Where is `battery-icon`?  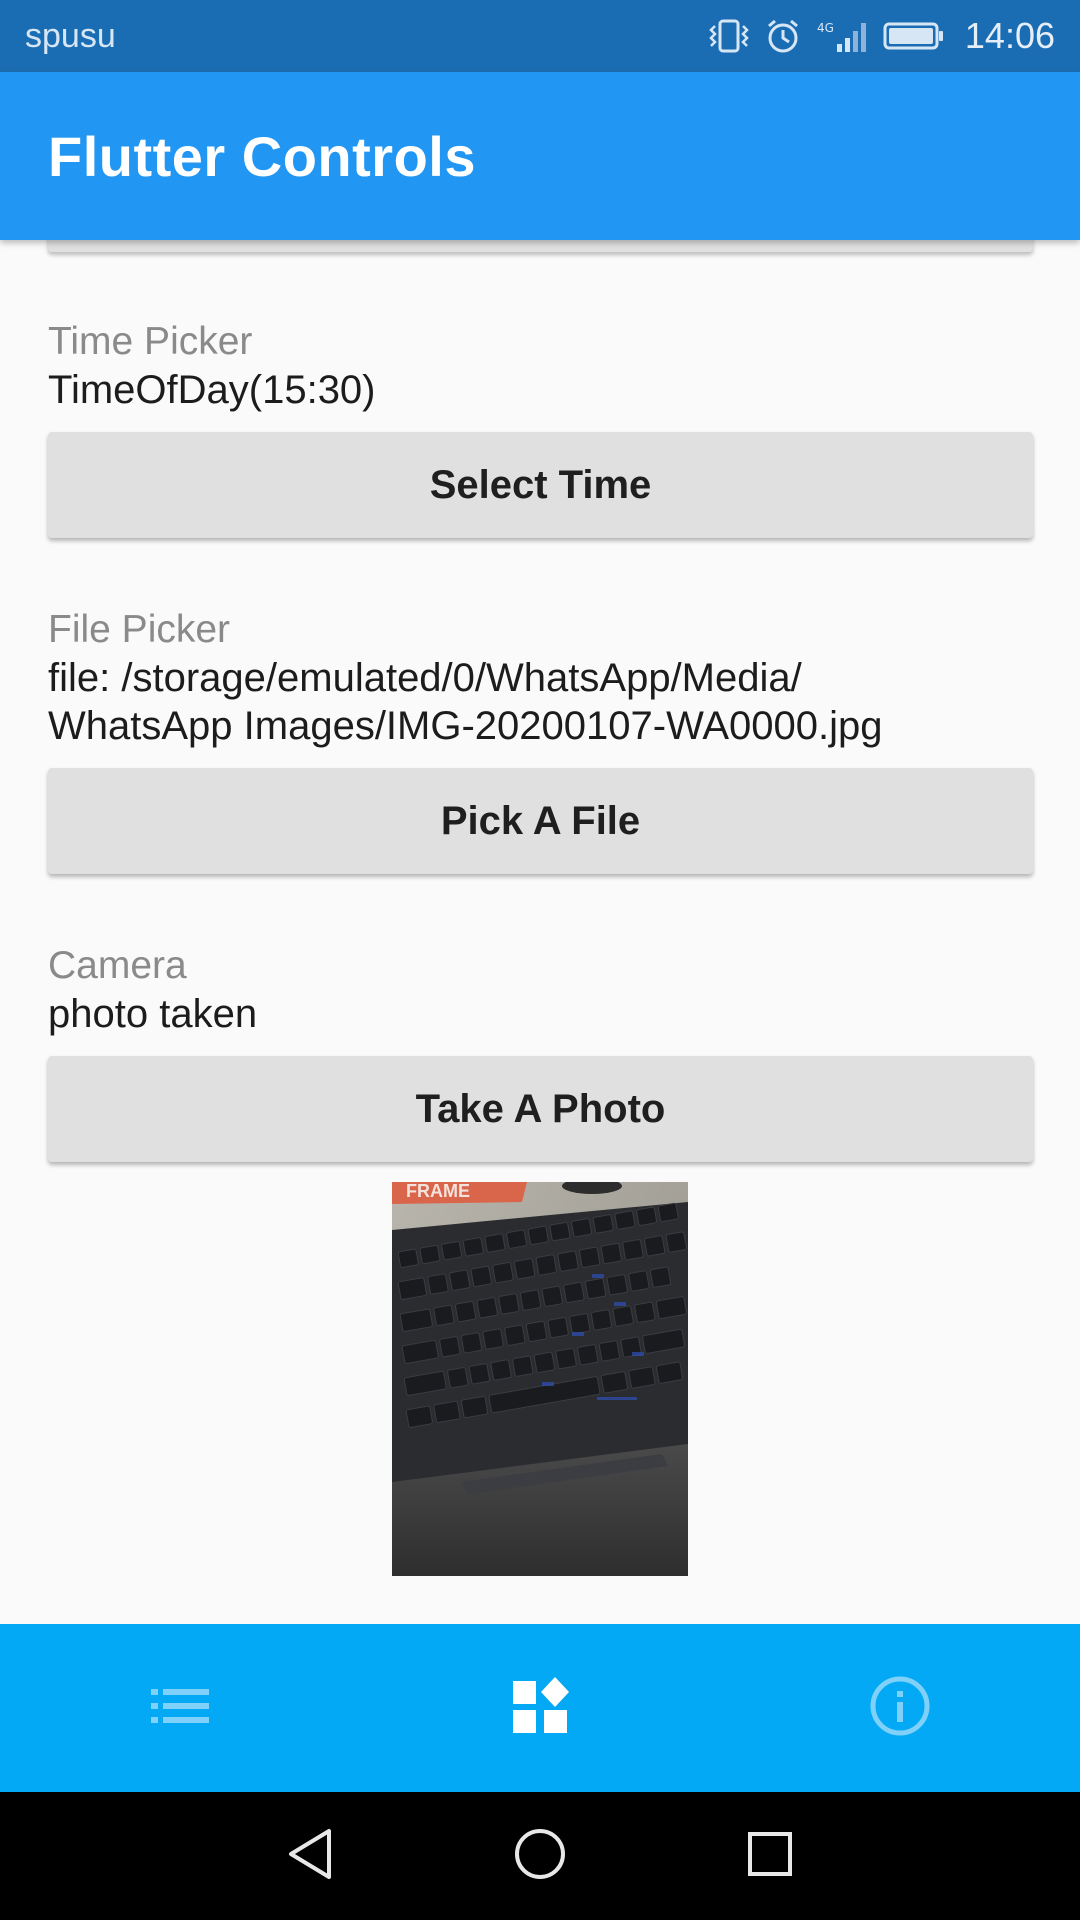 battery-icon is located at coordinates (914, 36).